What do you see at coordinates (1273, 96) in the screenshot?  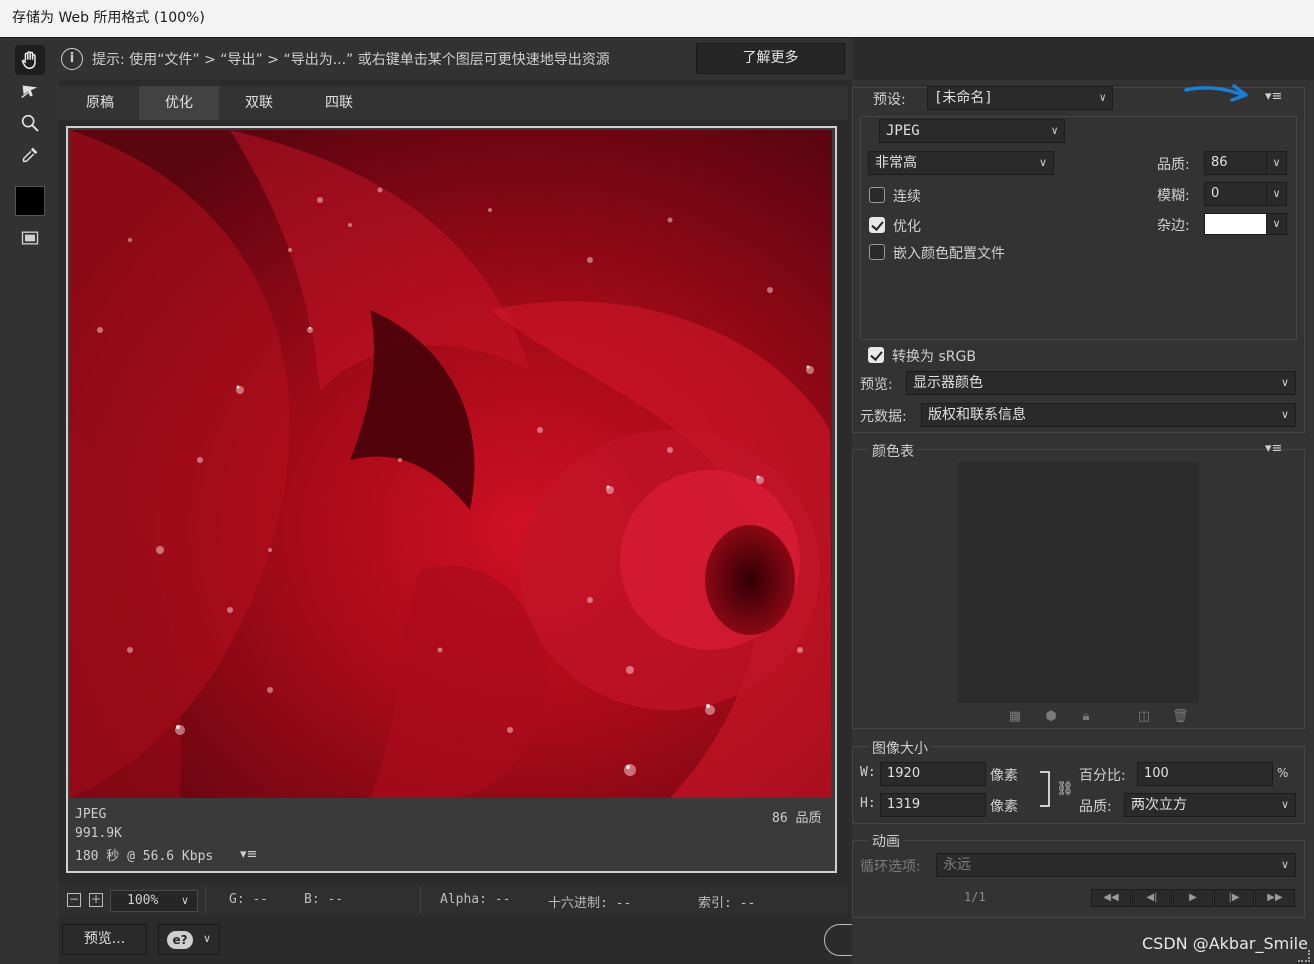 I see `optimize-menu-icon: ▾≡` at bounding box center [1273, 96].